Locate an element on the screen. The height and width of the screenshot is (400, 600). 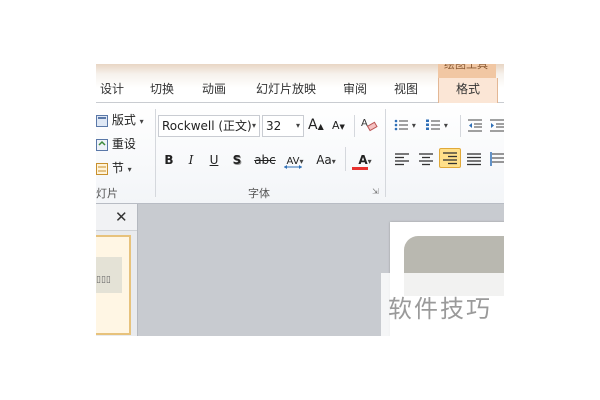
slide-thumbnail-panel: ✕ ▯▯▯ is located at coordinates (117, 270).